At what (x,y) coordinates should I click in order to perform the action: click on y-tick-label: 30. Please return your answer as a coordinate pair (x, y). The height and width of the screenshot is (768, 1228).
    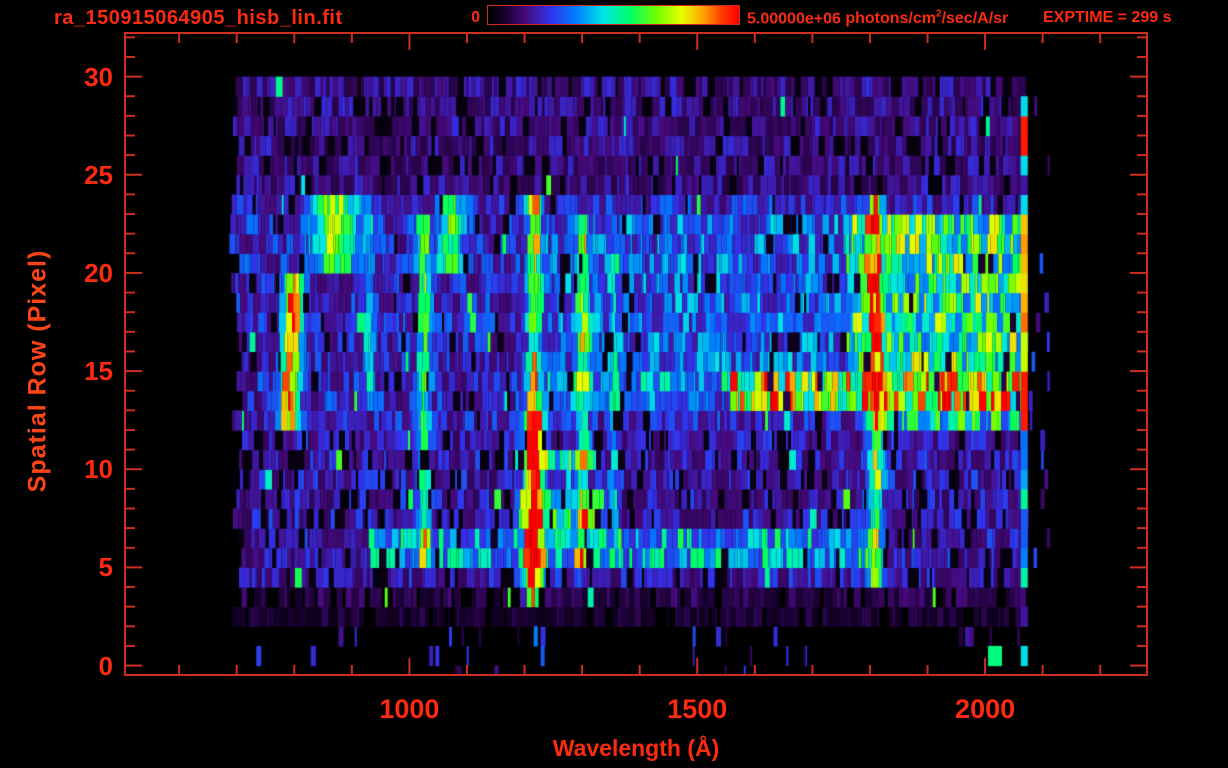
    Looking at the image, I should click on (98, 76).